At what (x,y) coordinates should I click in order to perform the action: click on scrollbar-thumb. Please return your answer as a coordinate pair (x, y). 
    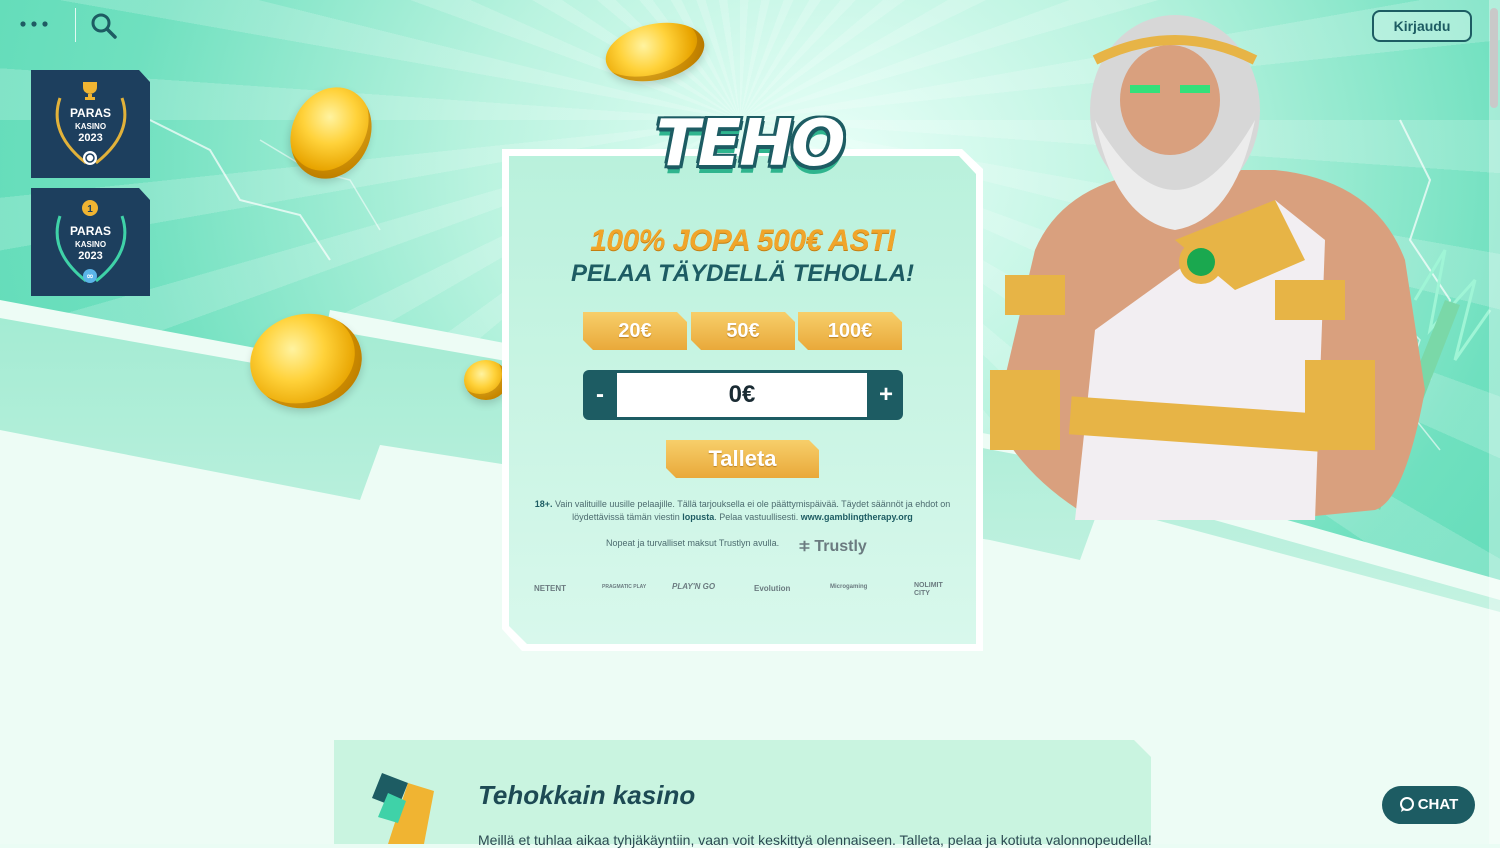
    Looking at the image, I should click on (1494, 58).